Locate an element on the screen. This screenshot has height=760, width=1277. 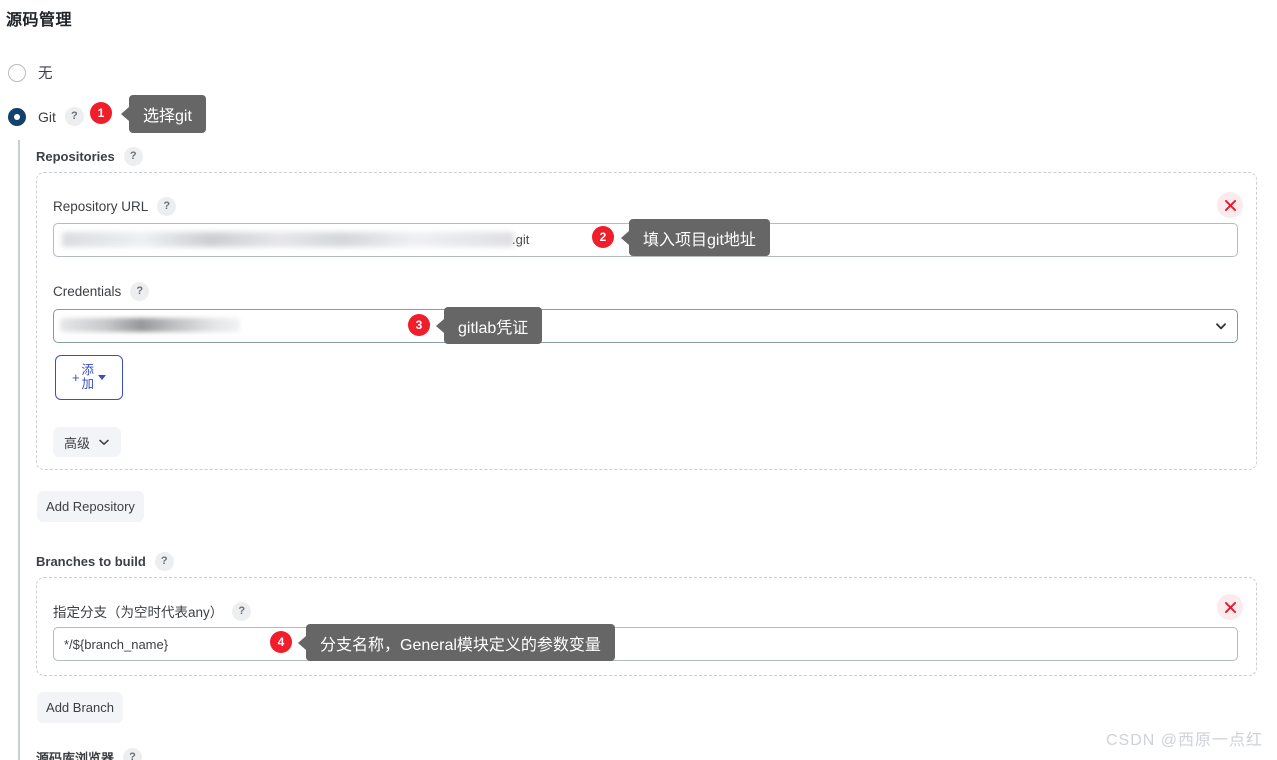
repositories-label-row: Repositories ? is located at coordinates (89, 156).